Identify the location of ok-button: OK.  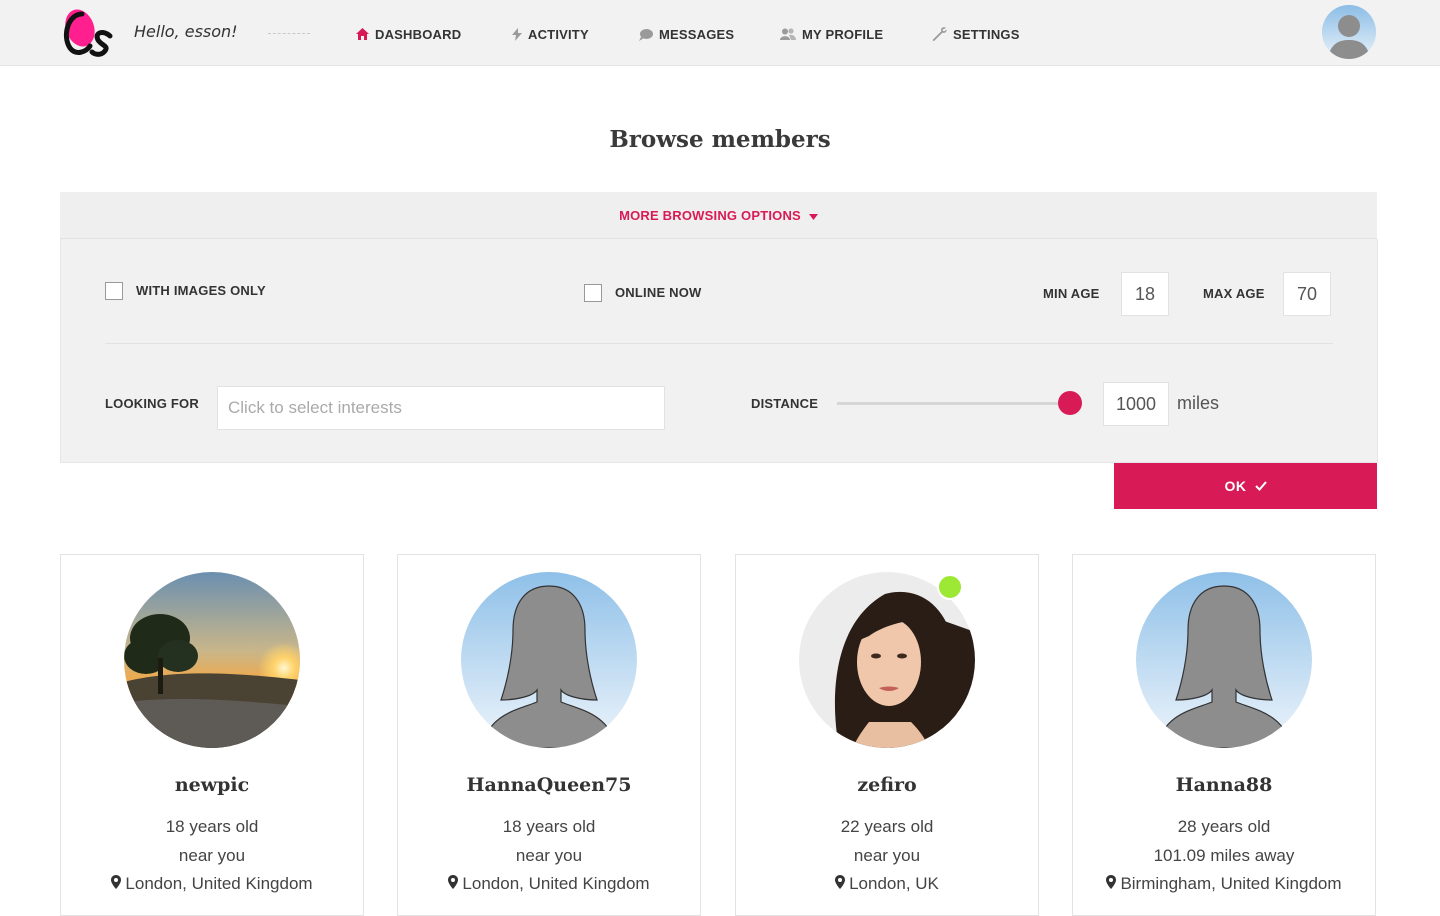
(1245, 486).